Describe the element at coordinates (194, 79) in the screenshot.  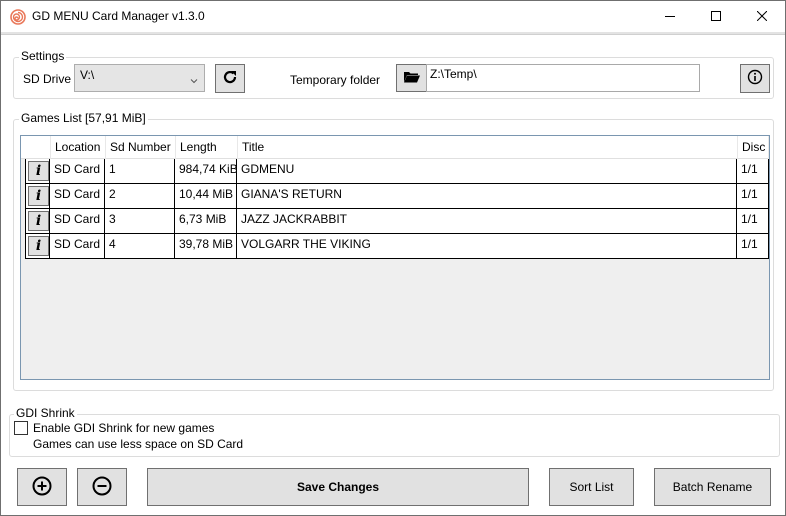
I see `chevron-down-icon` at that location.